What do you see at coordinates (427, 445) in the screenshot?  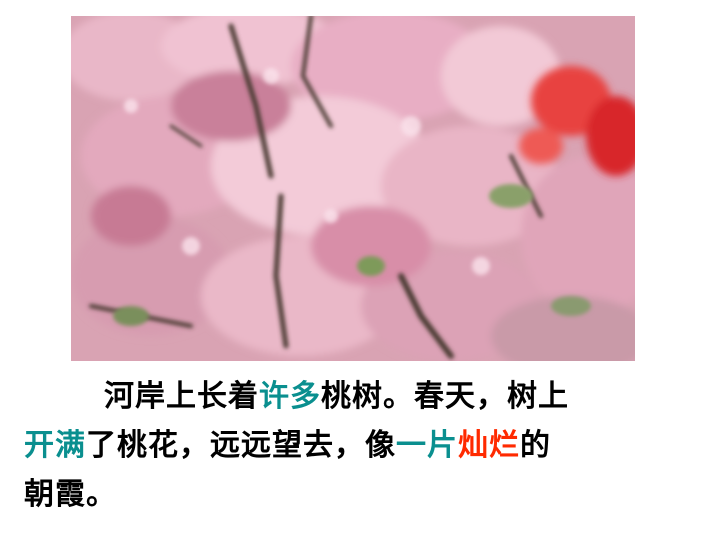 I see `highlight-word: 一片` at bounding box center [427, 445].